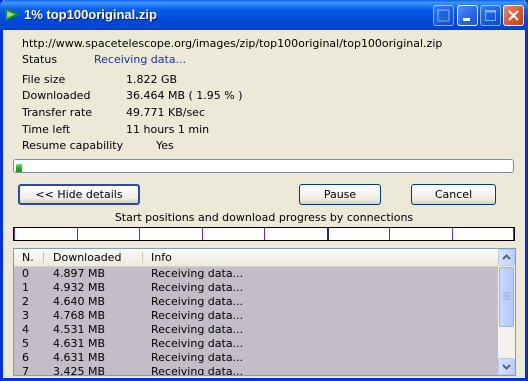 The image size is (528, 381). What do you see at coordinates (168, 129) in the screenshot?
I see `time-left-value: 11 hours 1 min` at bounding box center [168, 129].